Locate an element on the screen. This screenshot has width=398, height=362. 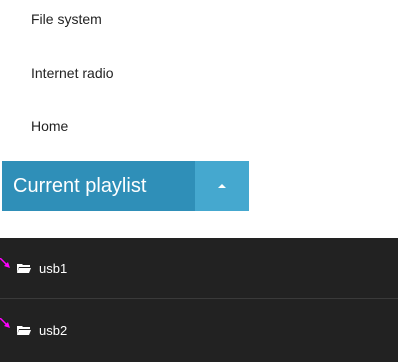
current-playlist-label: Current playlist is located at coordinates (98, 186).